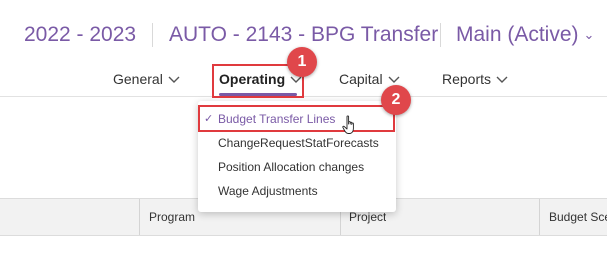  I want to click on menu-item-label: ChangeRequestStatForecasts, so click(298, 143).